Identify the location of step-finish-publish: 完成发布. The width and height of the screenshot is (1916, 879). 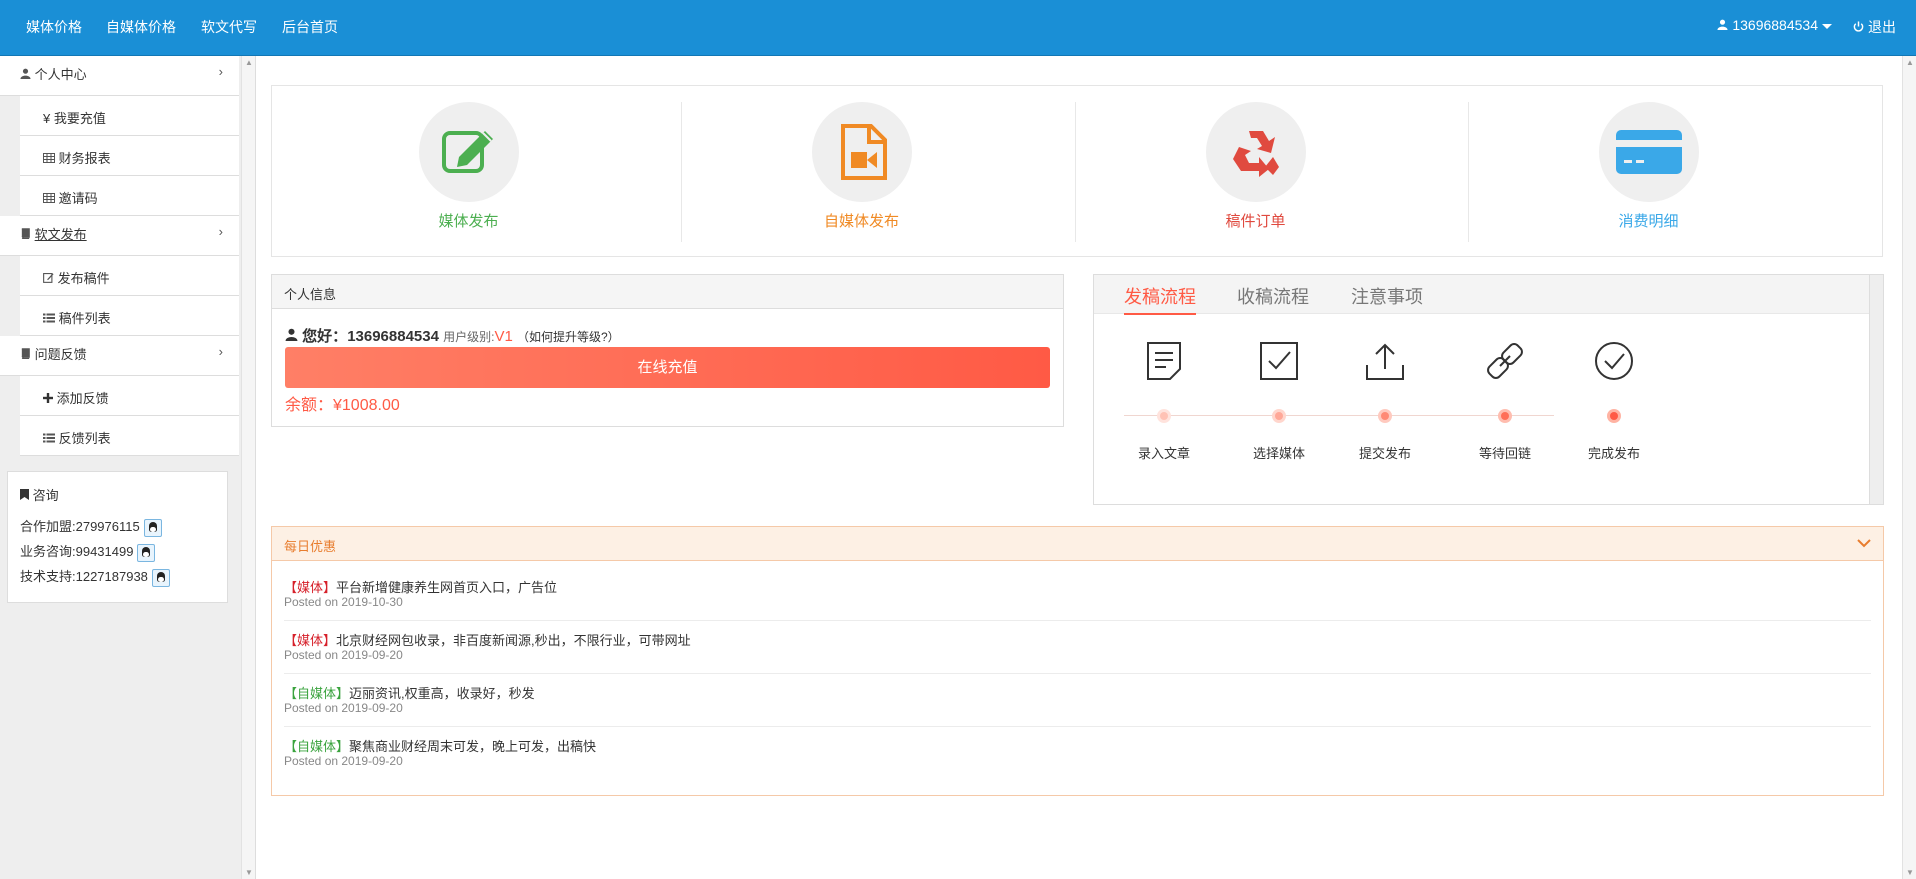
(1614, 406).